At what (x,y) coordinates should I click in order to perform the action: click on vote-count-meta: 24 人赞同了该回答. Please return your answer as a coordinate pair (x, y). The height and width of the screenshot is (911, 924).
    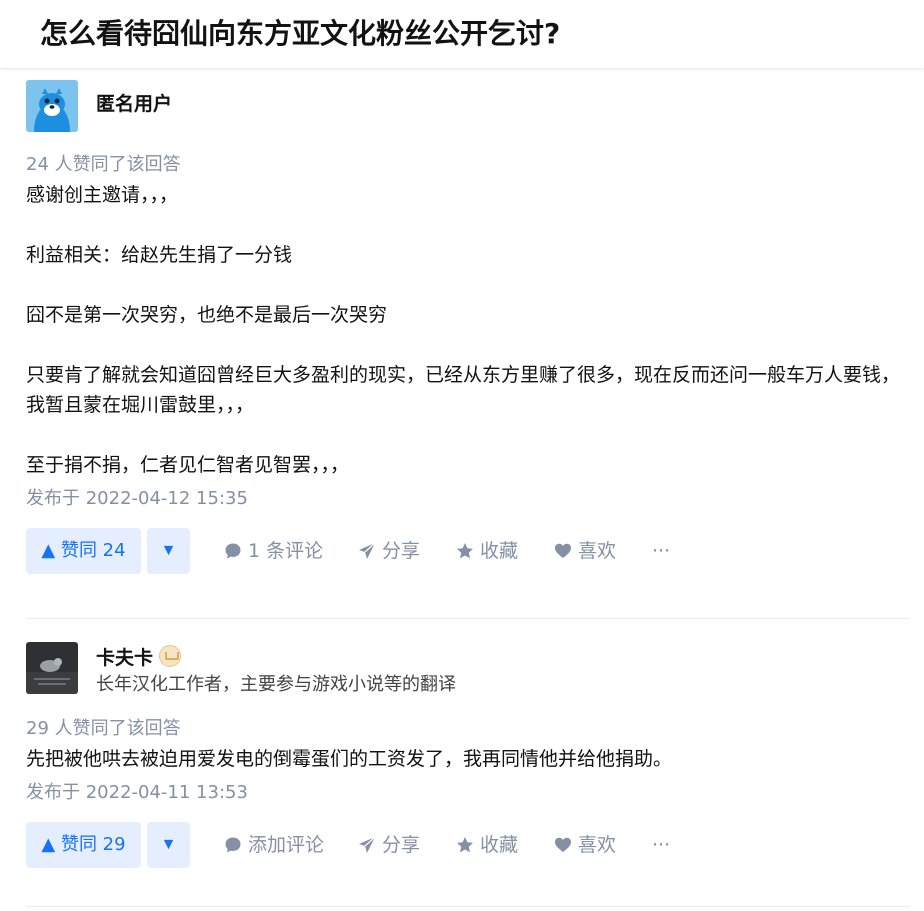
    Looking at the image, I should click on (103, 164).